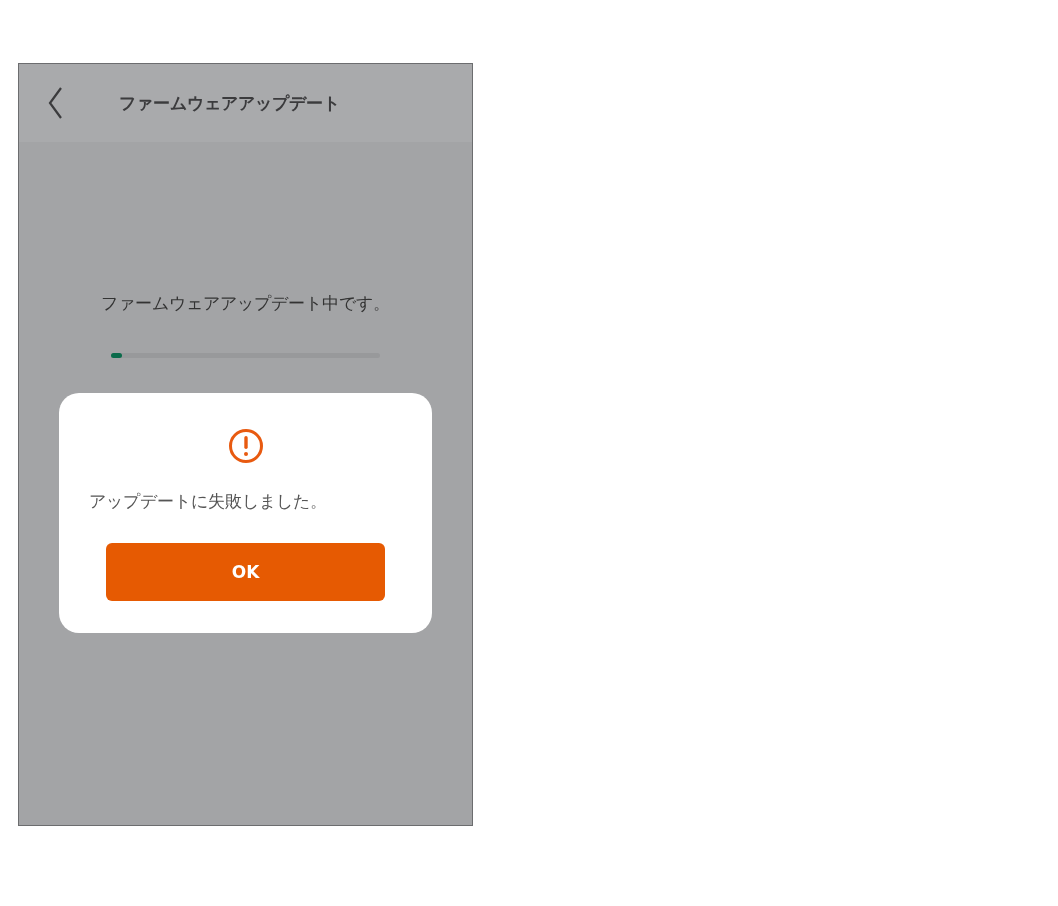  I want to click on back-icon, so click(55, 103).